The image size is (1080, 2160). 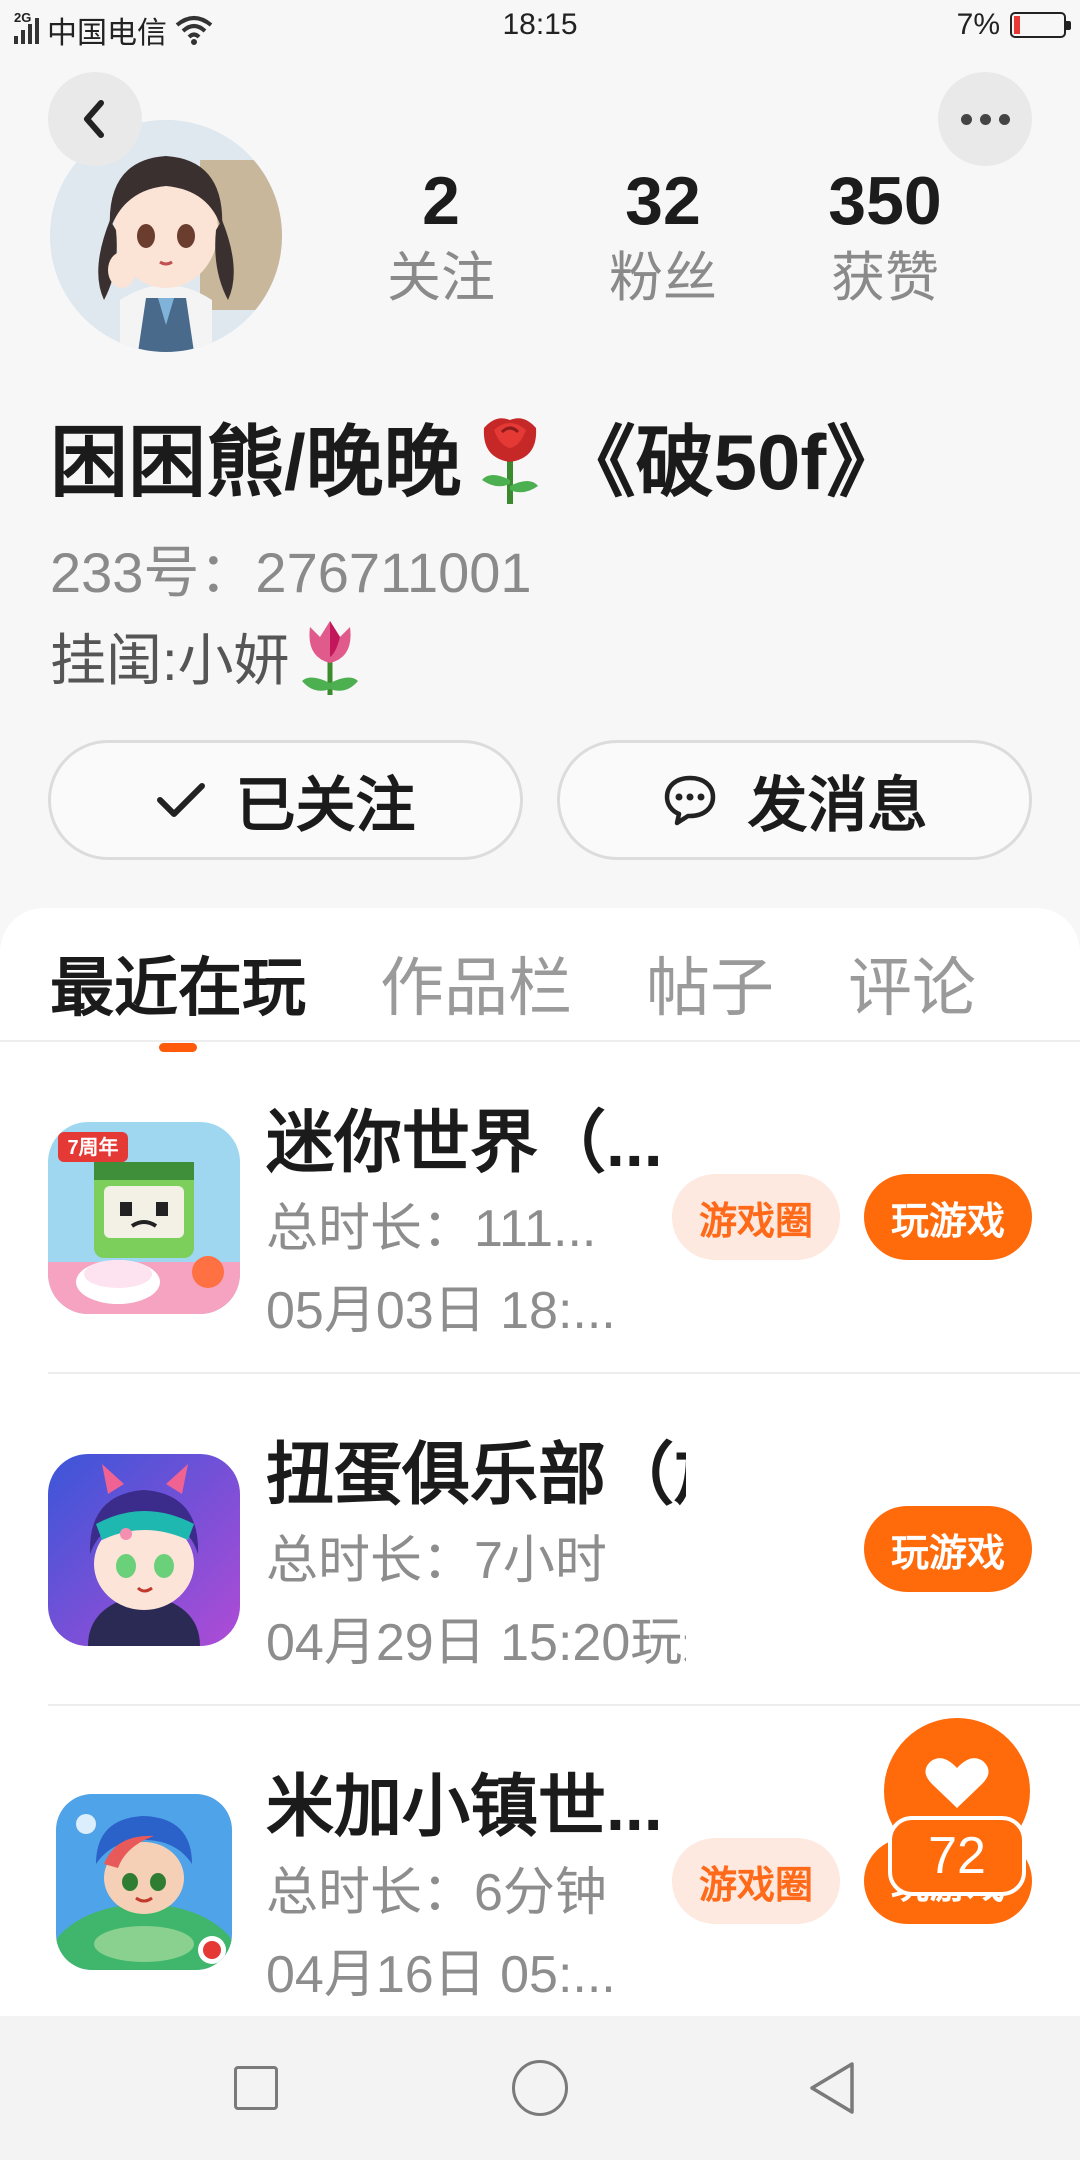 What do you see at coordinates (92, 1147) in the screenshot?
I see `svg-text: 7周年` at bounding box center [92, 1147].